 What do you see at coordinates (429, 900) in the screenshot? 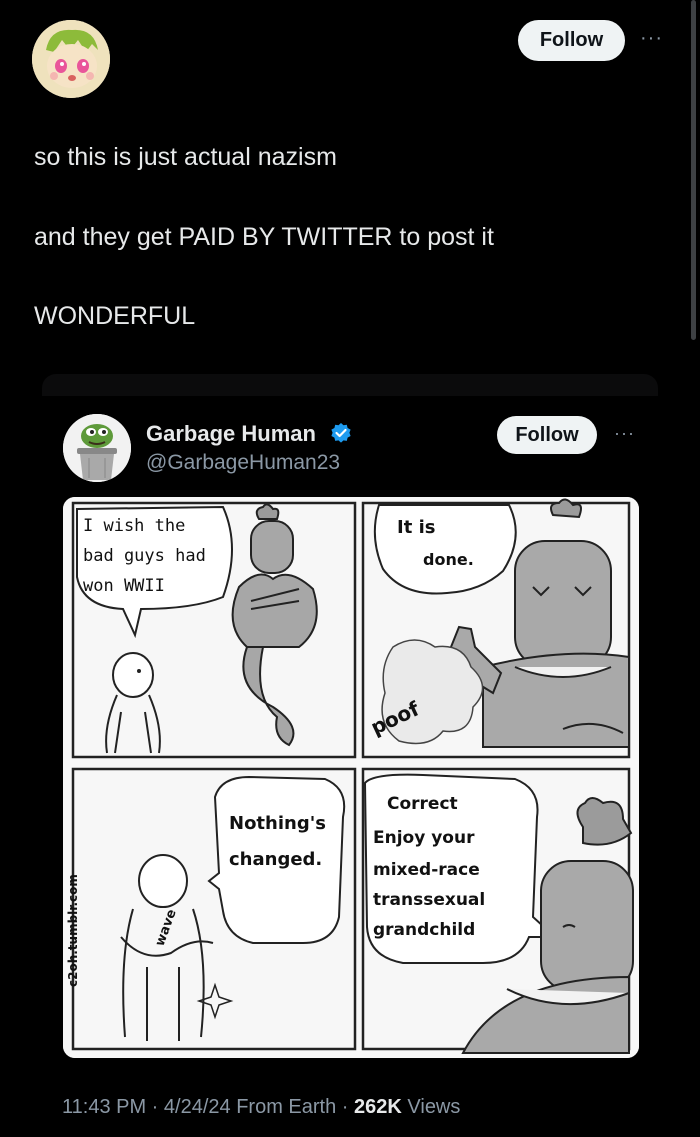
I see `panel4-text-line: transsexual` at bounding box center [429, 900].